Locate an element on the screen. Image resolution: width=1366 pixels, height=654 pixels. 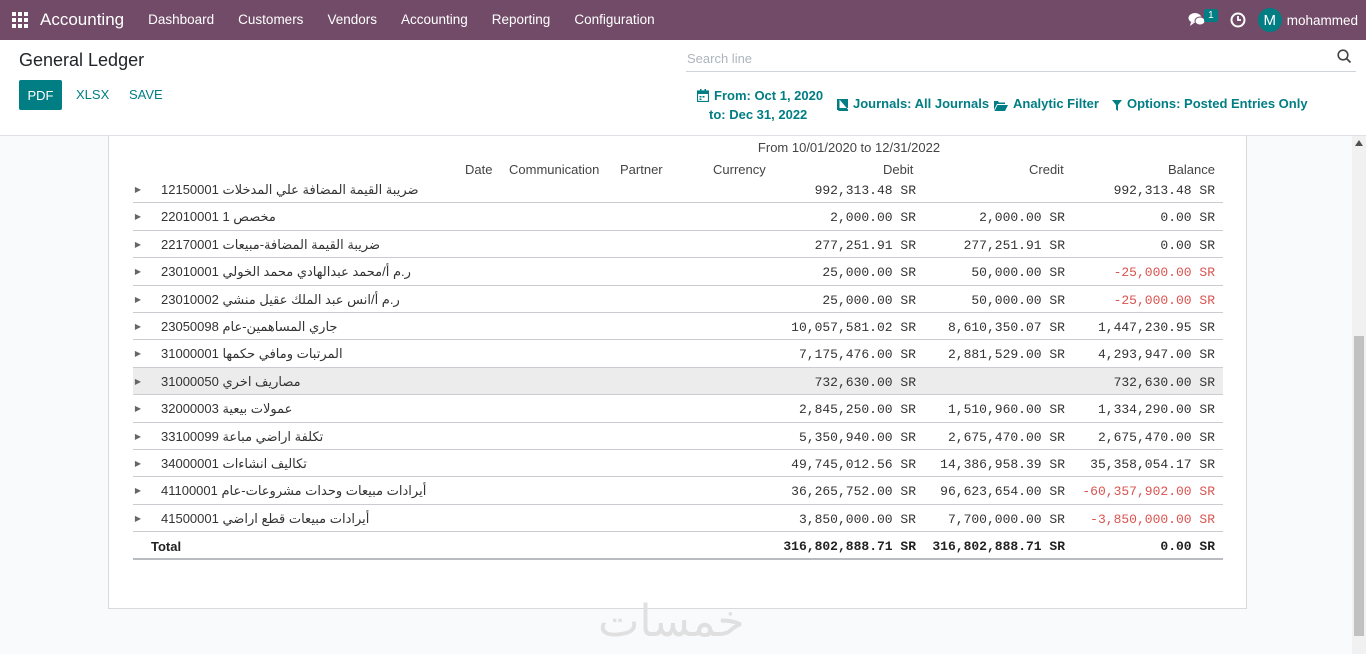
vertical-scrollbar is located at coordinates (1359, 395).